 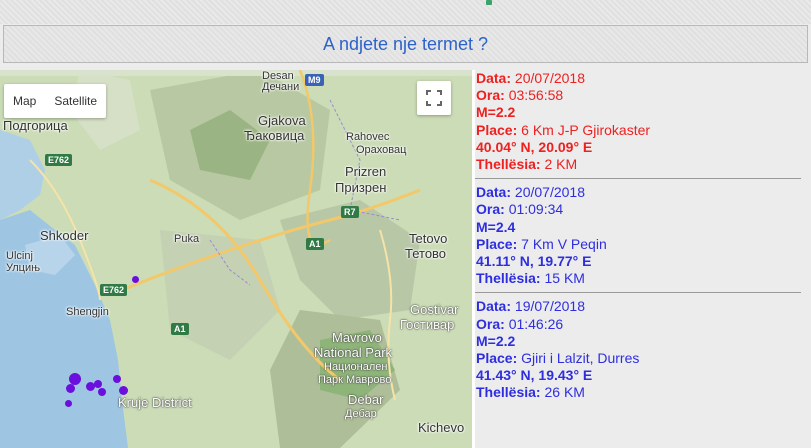 I want to click on page-title: A ndjete nje termet ?, so click(x=405, y=44).